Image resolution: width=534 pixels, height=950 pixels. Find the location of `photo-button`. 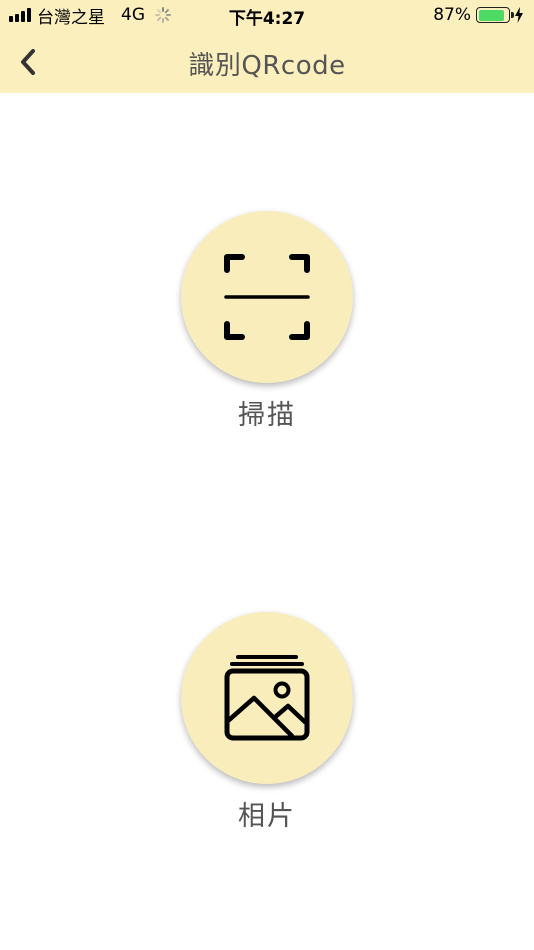

photo-button is located at coordinates (267, 698).